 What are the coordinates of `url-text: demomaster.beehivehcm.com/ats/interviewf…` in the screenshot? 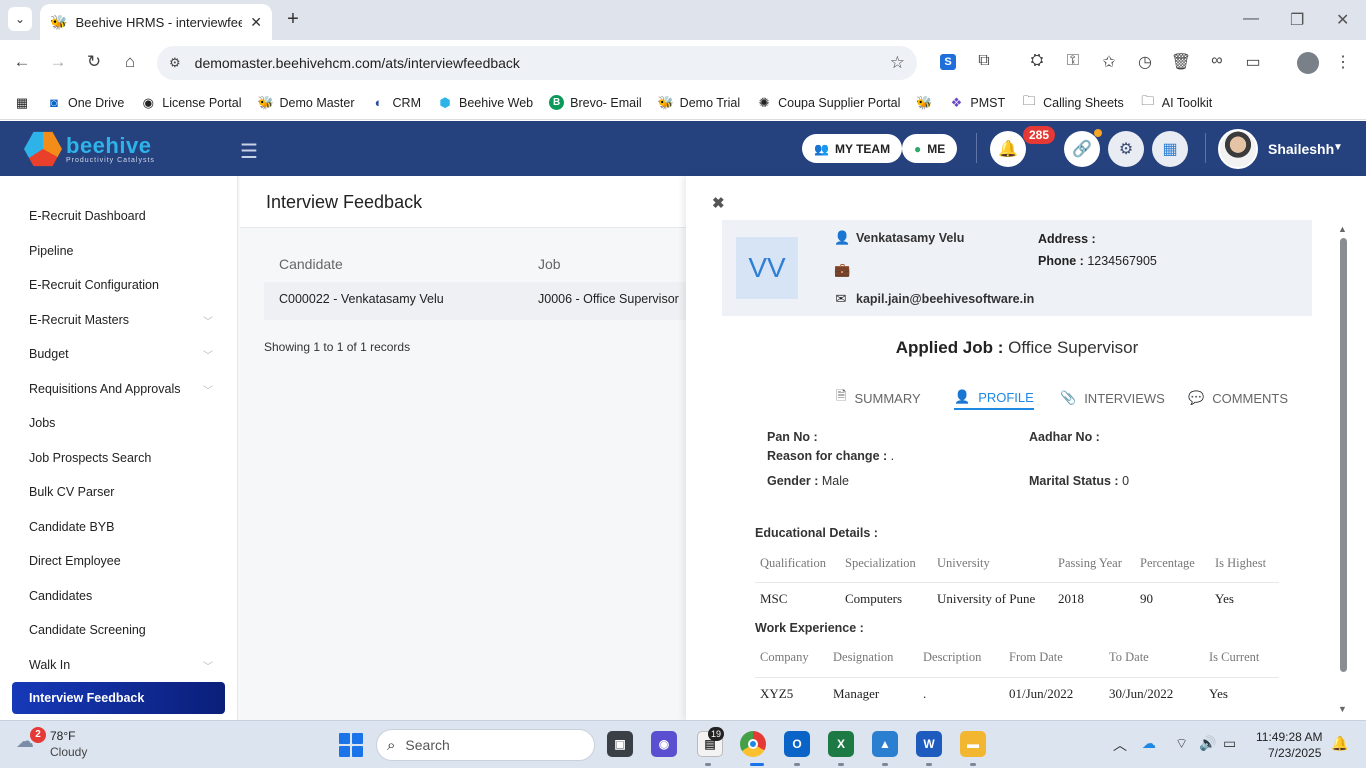 It's located at (535, 63).